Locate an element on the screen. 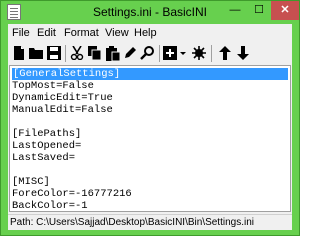 The image size is (320, 240). toolbar is located at coordinates (150, 53).